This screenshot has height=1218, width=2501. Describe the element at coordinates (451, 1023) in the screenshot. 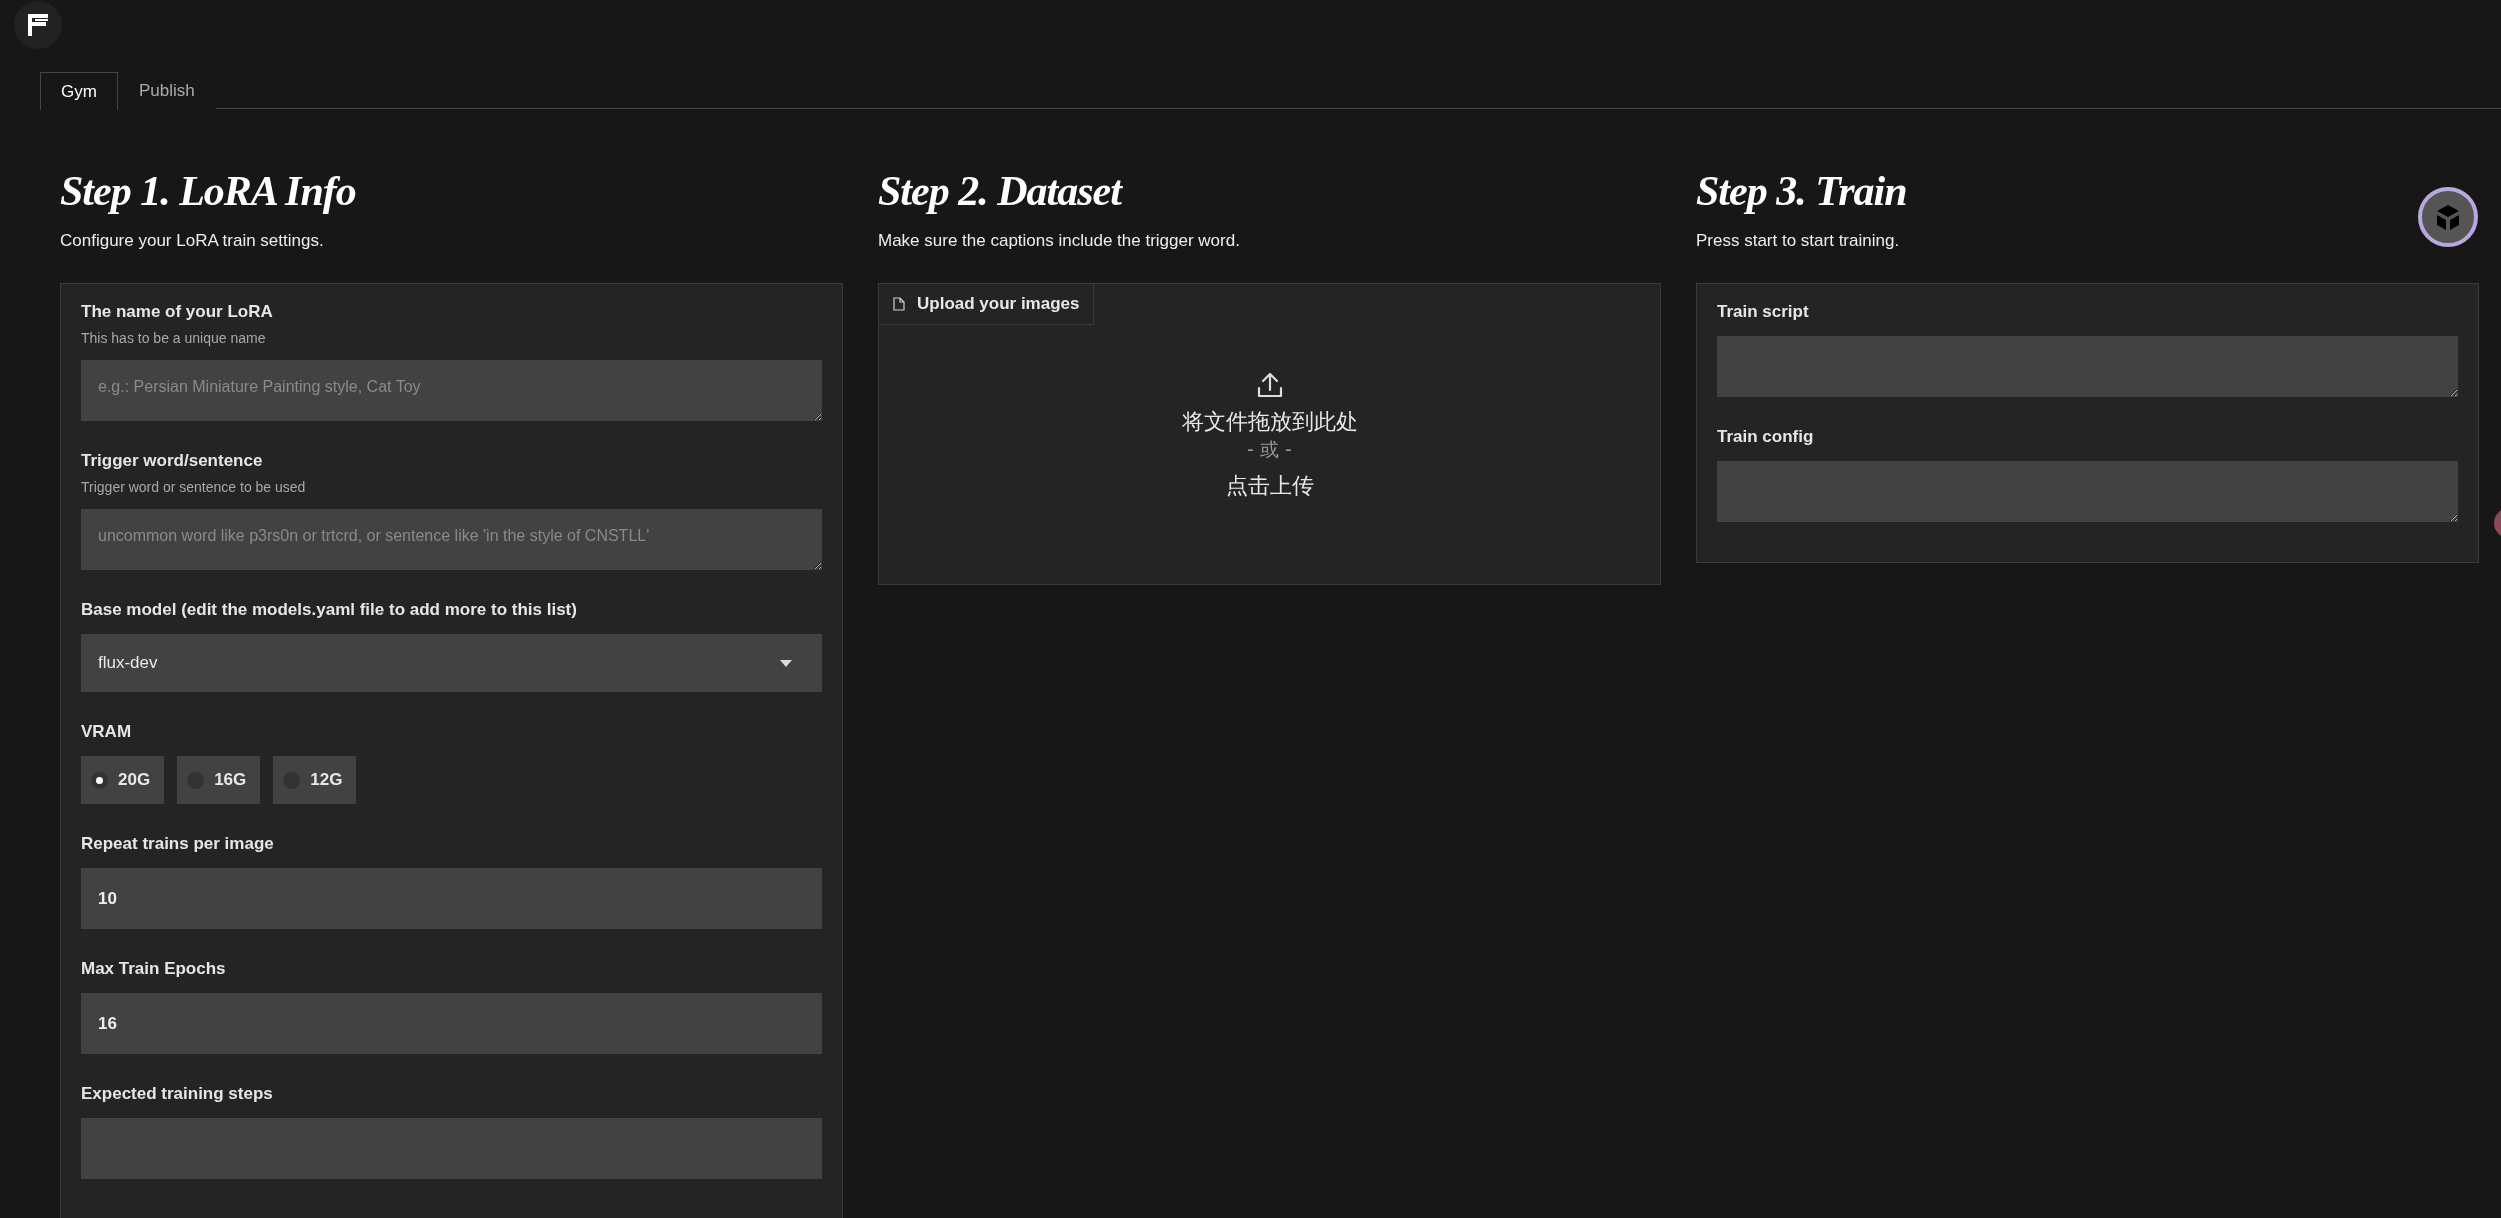

I see `number-field: 16` at that location.